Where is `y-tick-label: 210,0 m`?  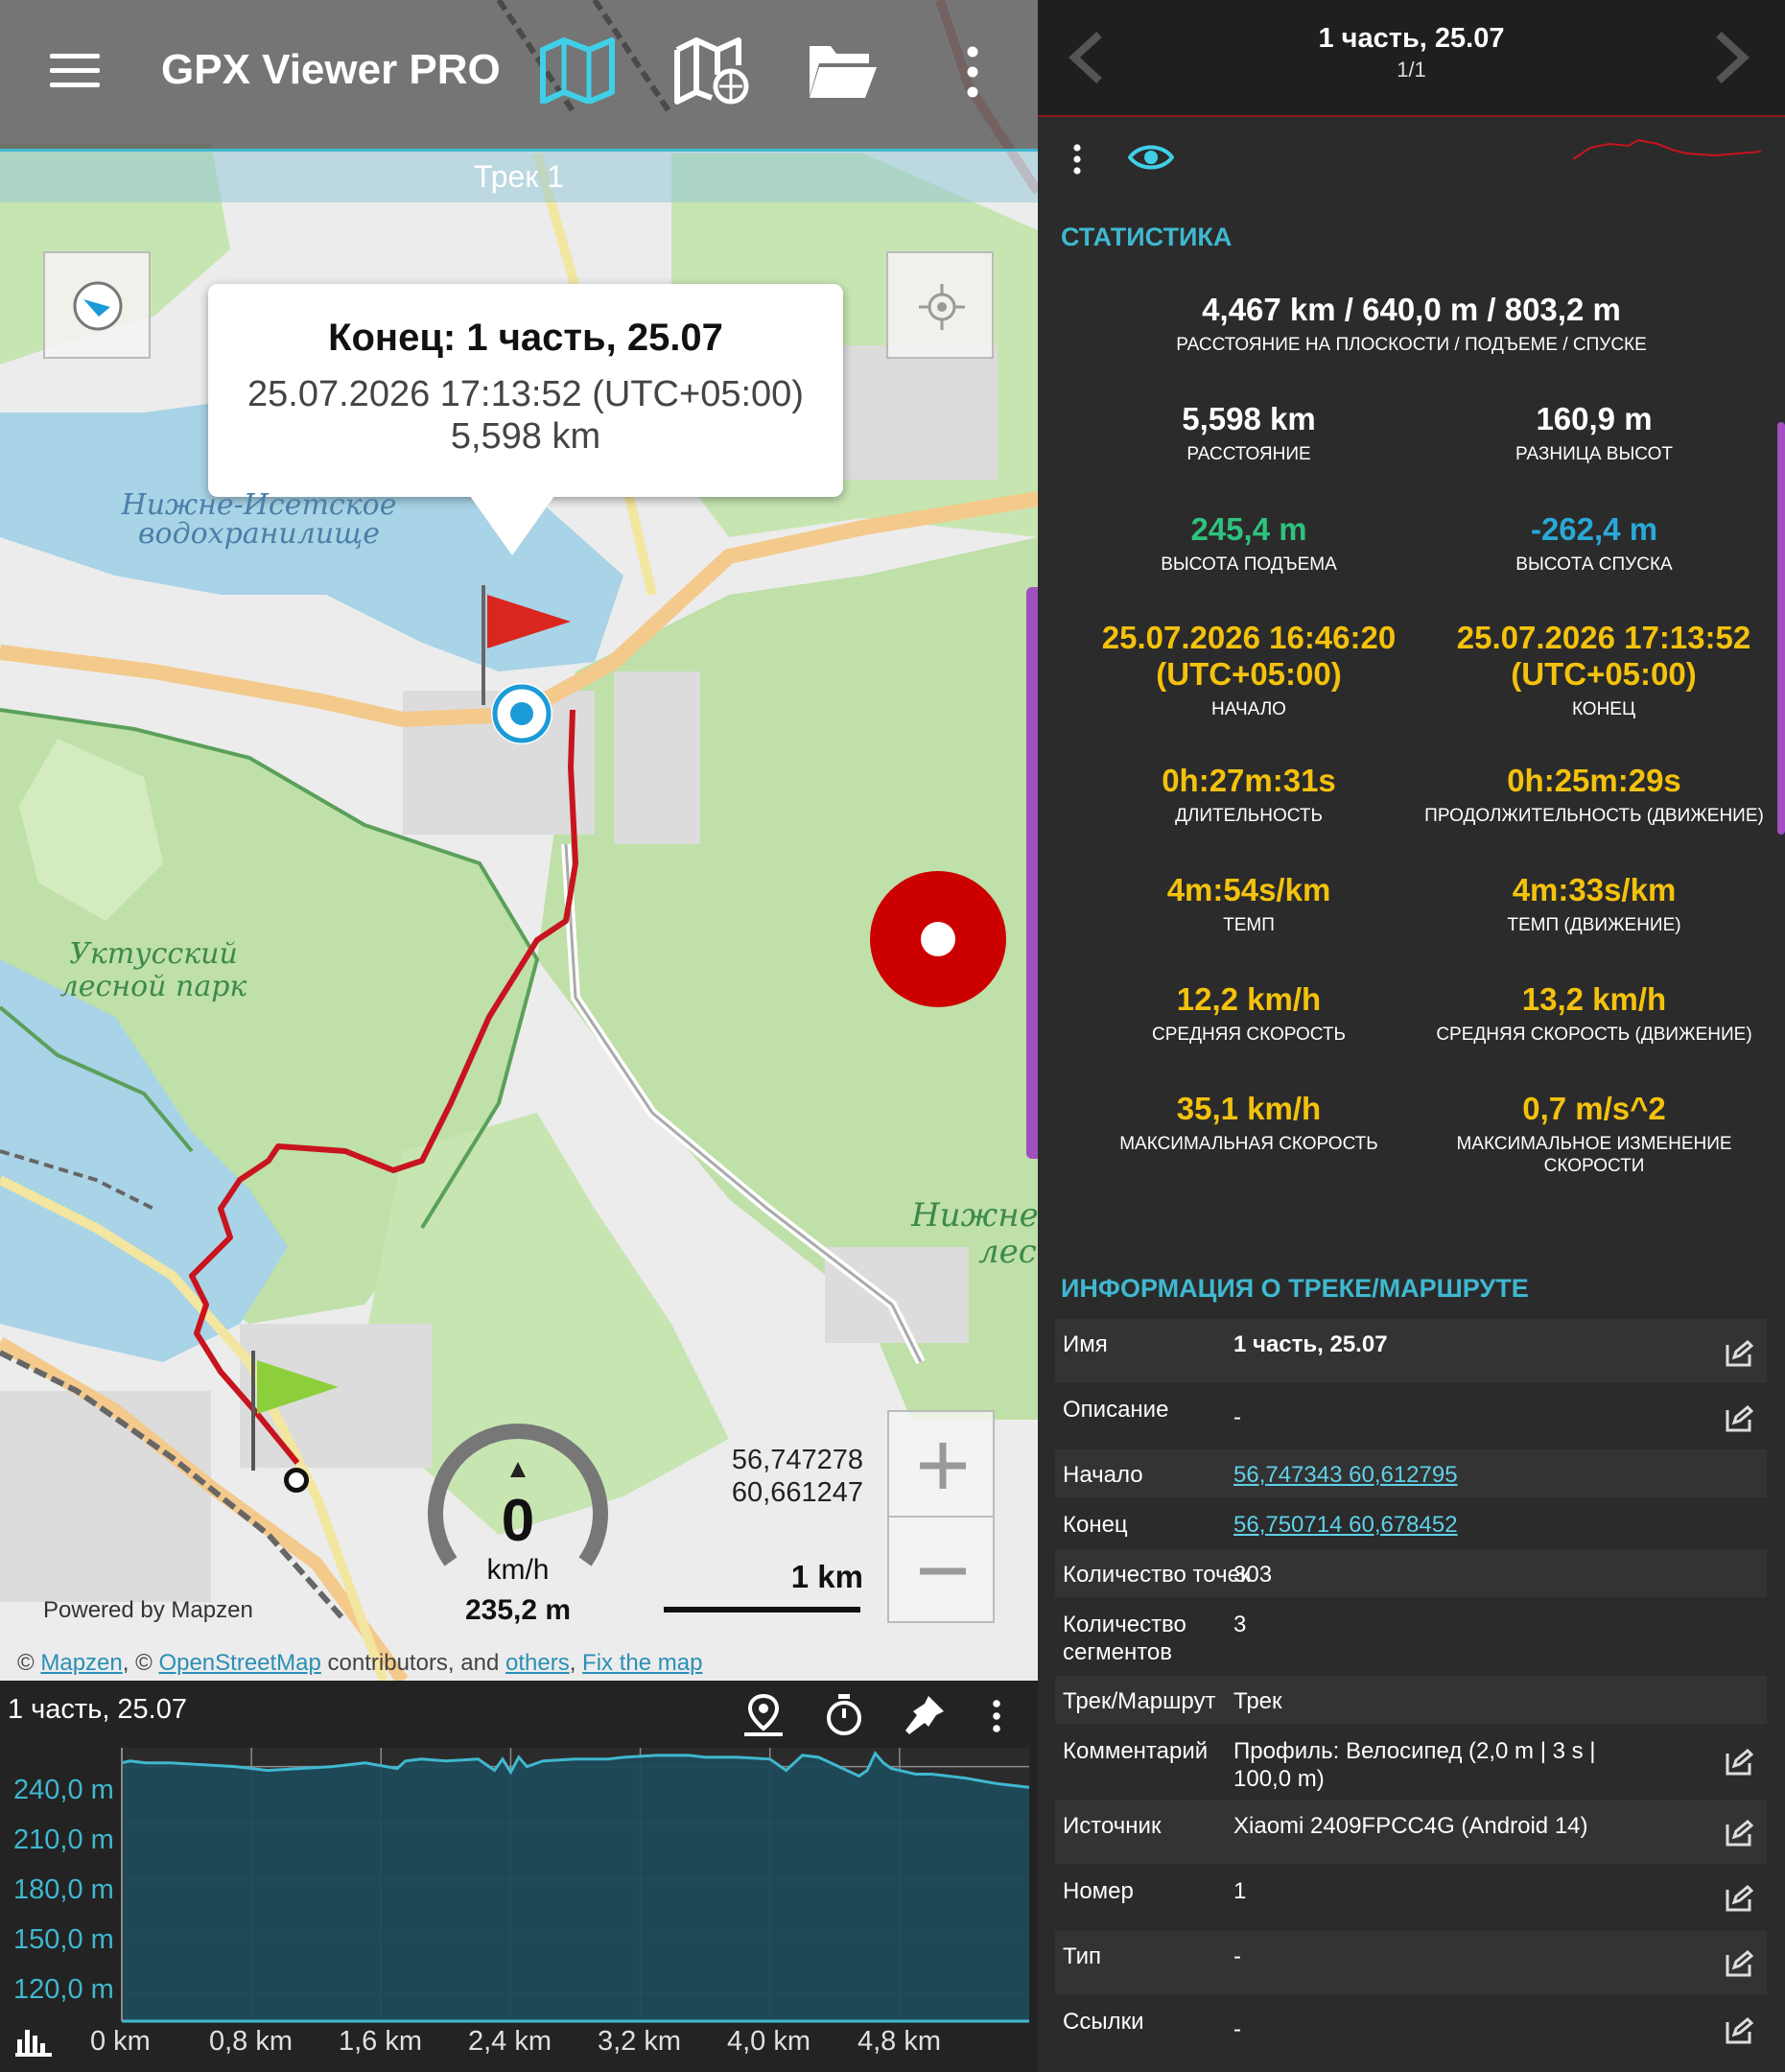
y-tick-label: 210,0 m is located at coordinates (63, 1840).